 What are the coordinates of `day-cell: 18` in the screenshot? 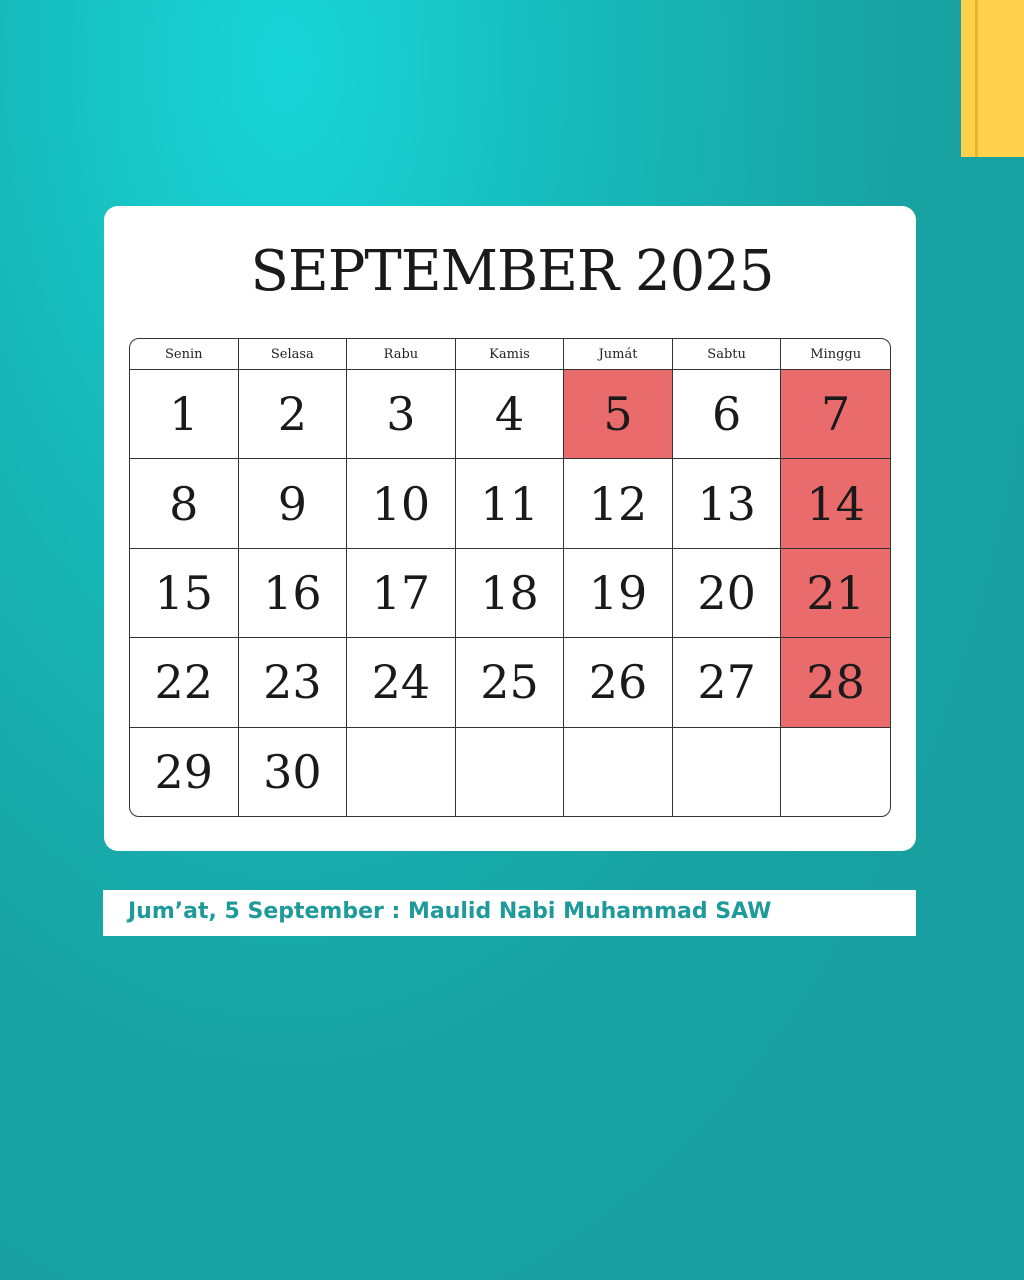 It's located at (510, 593).